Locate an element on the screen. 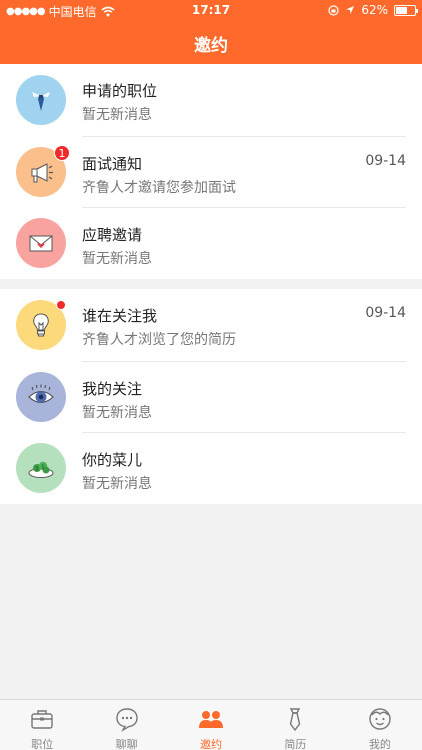 The height and width of the screenshot is (750, 422). list-item-who-follows-me: 谁在关注我 齐鲁人才浏览了您的简历 09-14 is located at coordinates (211, 325).